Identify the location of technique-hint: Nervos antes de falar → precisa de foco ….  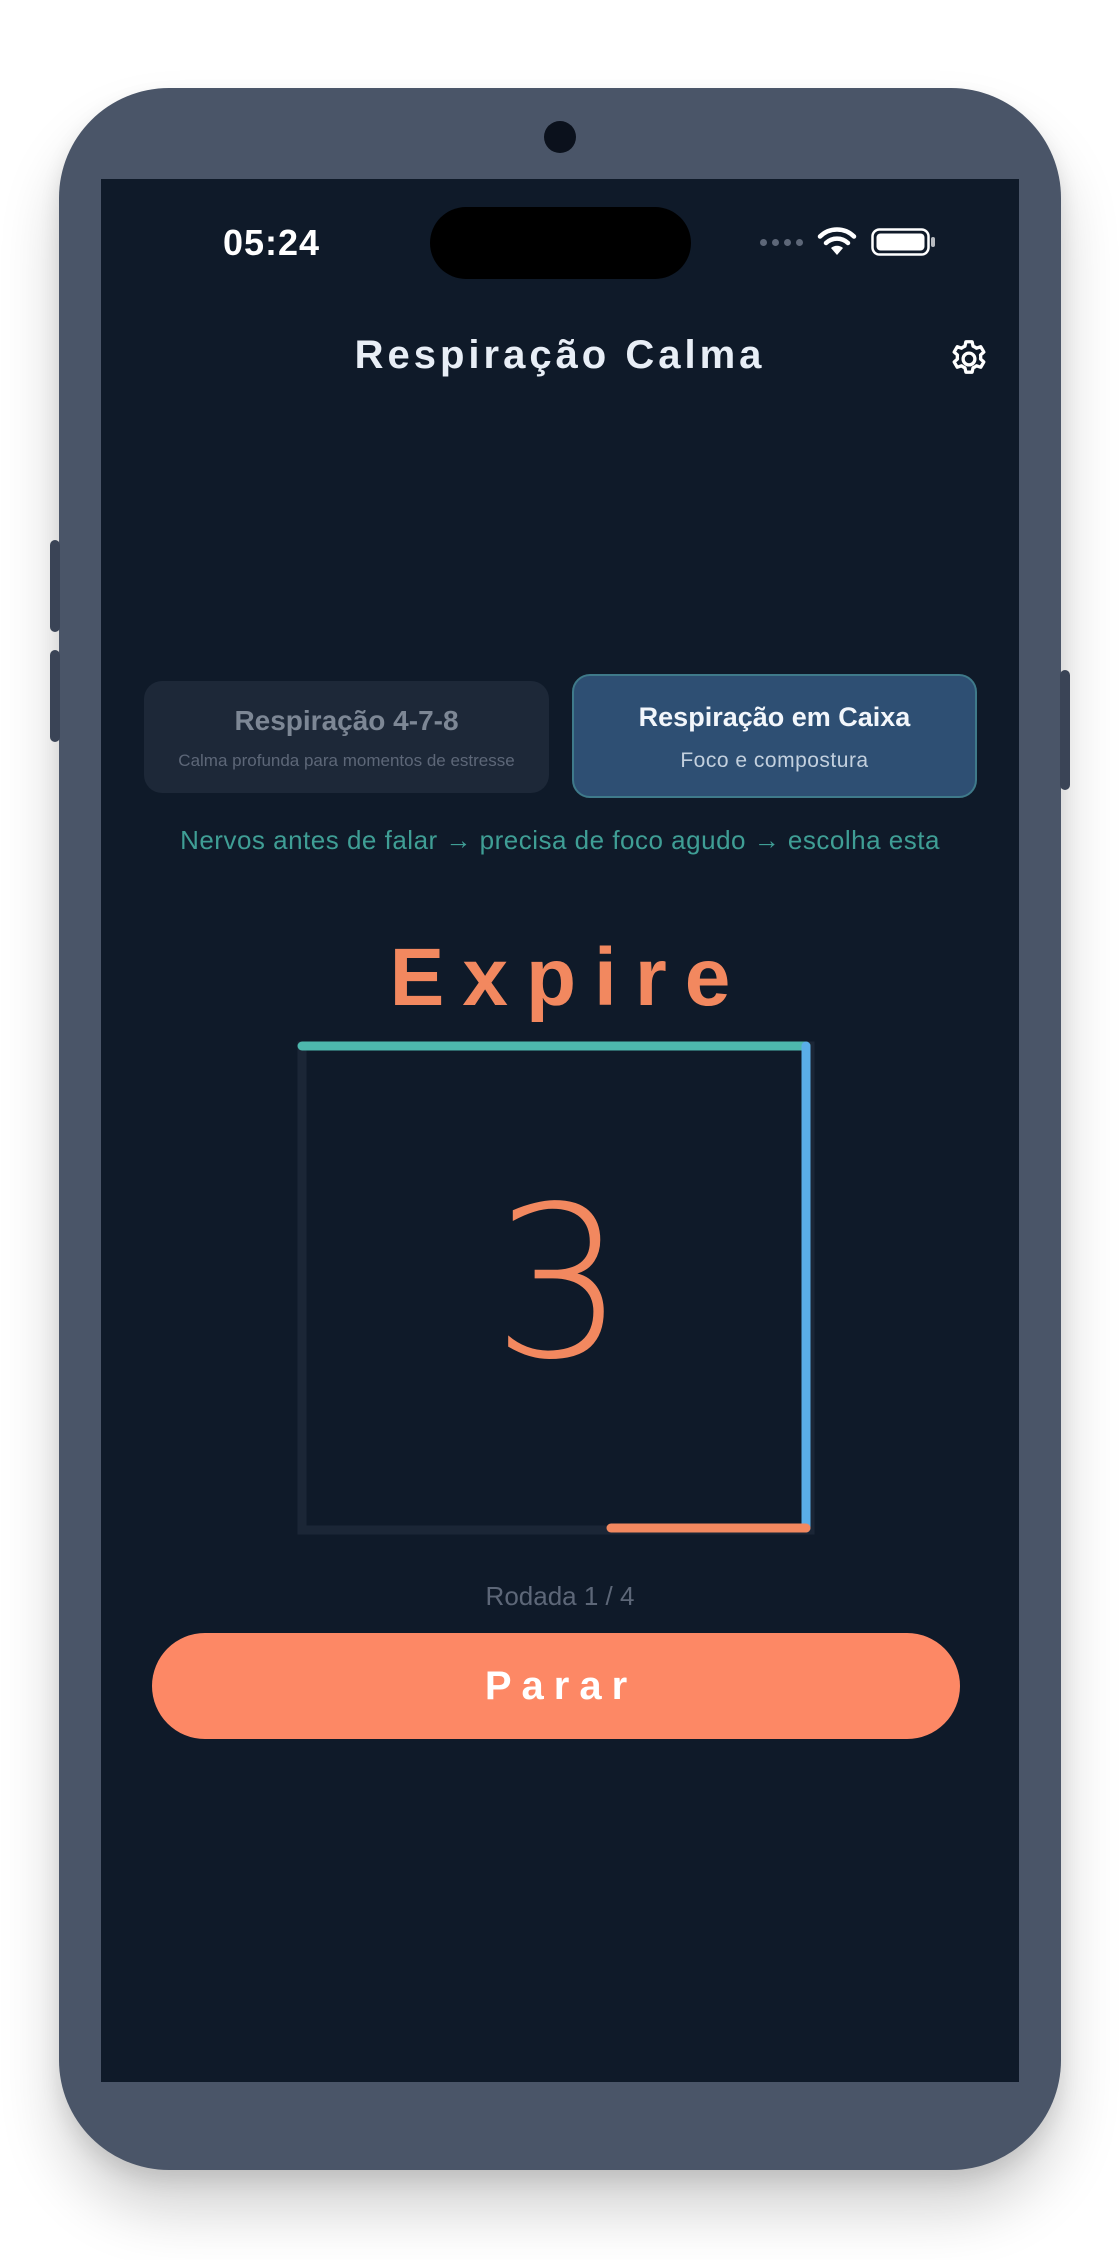
(560, 840).